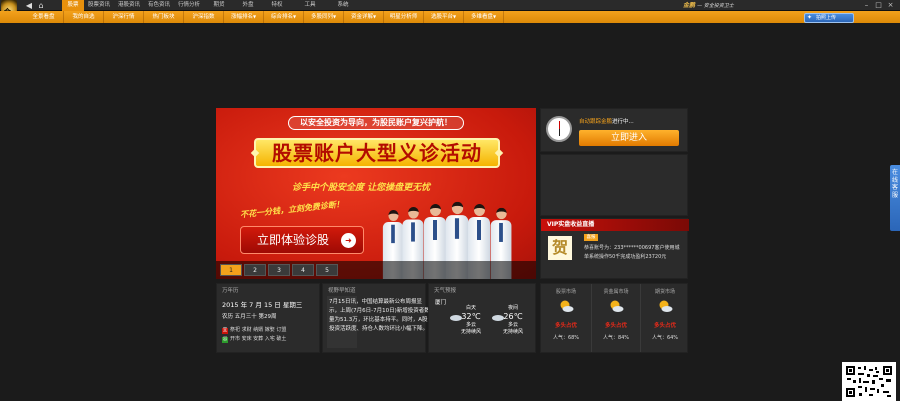 The image size is (900, 401). What do you see at coordinates (303, 270) in the screenshot?
I see `slide-dot-4: 4` at bounding box center [303, 270].